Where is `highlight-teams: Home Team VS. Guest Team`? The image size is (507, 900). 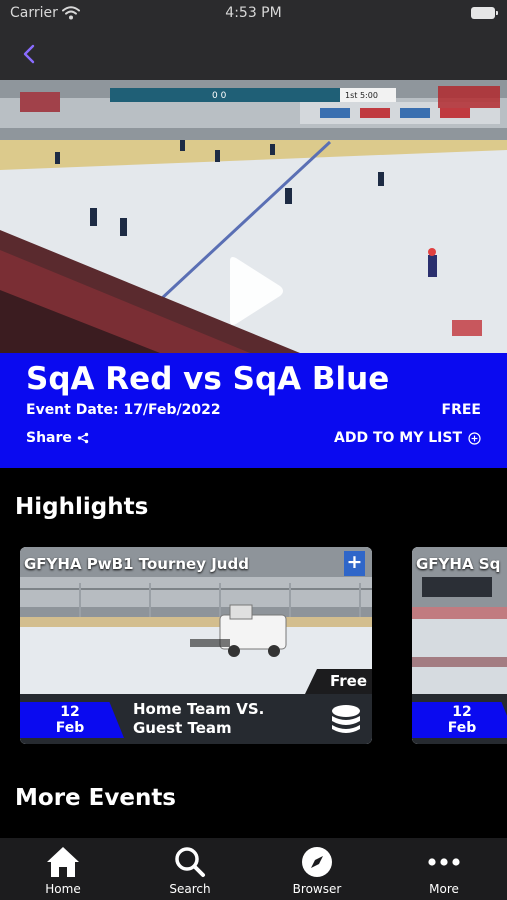 highlight-teams: Home Team VS. Guest Team is located at coordinates (198, 719).